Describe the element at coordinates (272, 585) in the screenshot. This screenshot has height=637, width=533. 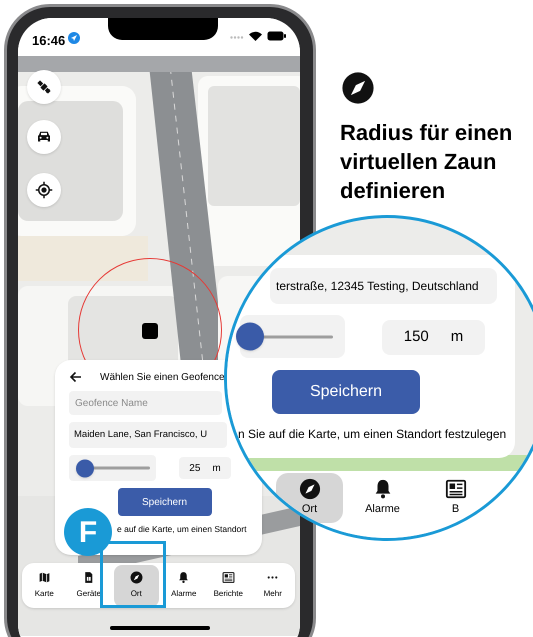
I see `tab: Mehr` at that location.